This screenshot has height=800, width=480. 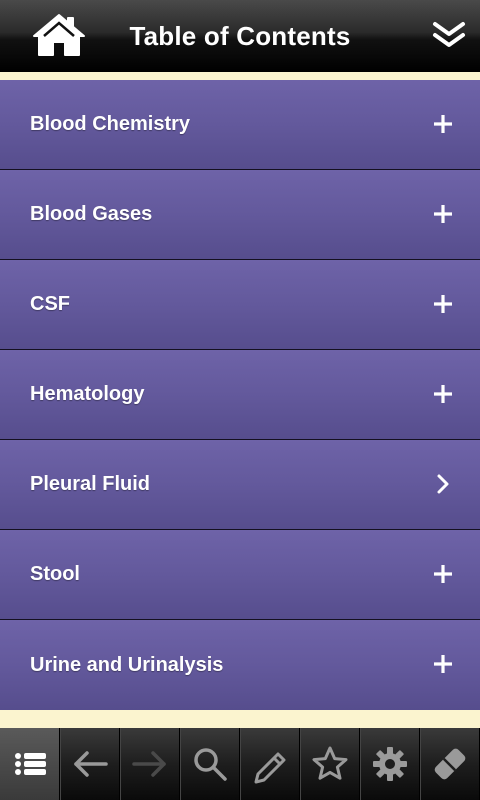 I want to click on bottom-divider, so click(x=240, y=719).